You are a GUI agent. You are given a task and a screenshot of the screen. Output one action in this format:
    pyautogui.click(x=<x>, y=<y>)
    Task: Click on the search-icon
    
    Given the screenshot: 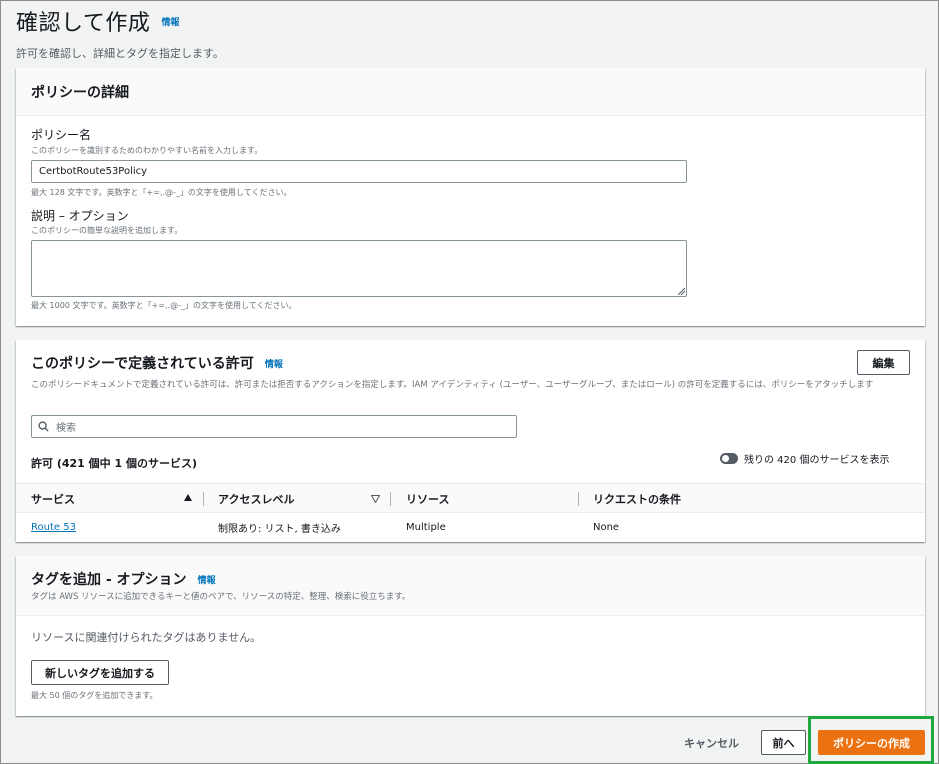 What is the action you would take?
    pyautogui.click(x=43, y=426)
    